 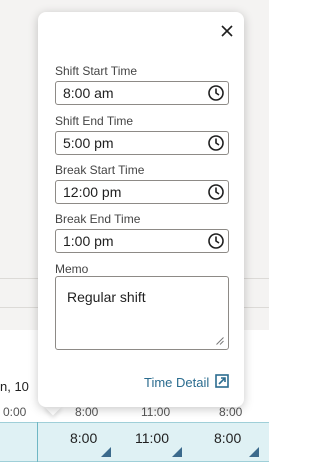 I want to click on close-button, so click(x=227, y=31).